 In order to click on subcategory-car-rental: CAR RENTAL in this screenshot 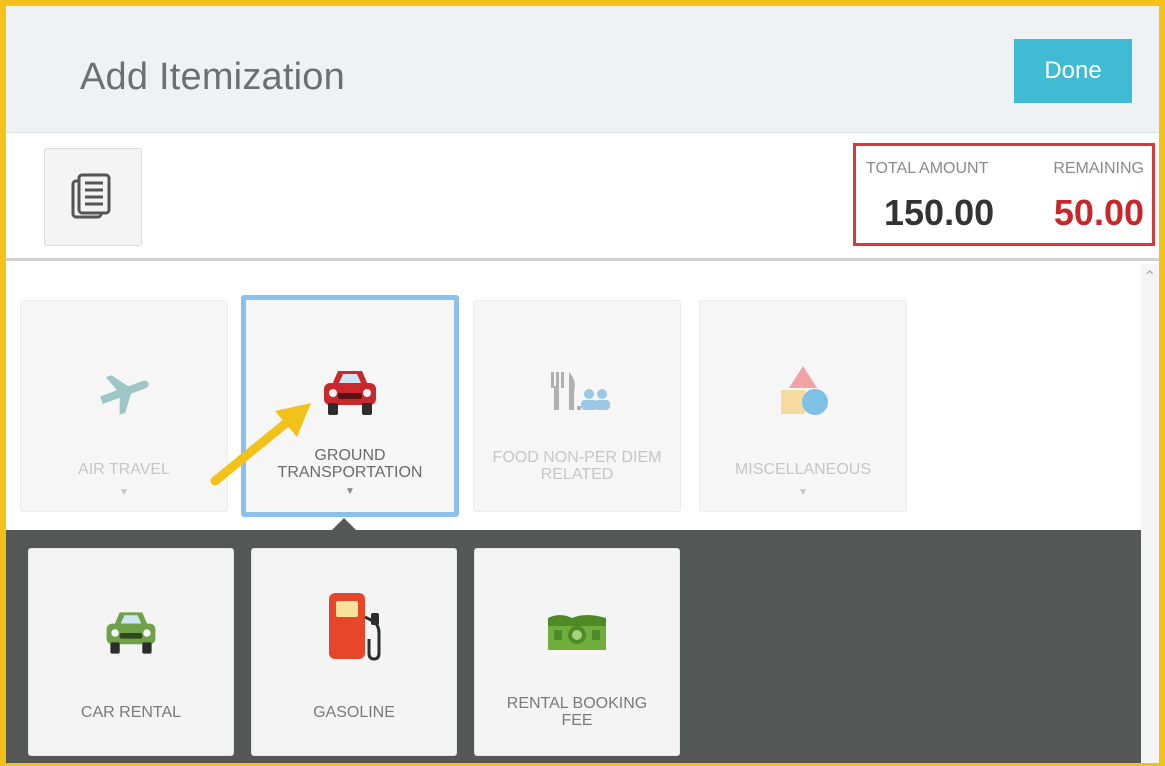, I will do `click(131, 652)`.